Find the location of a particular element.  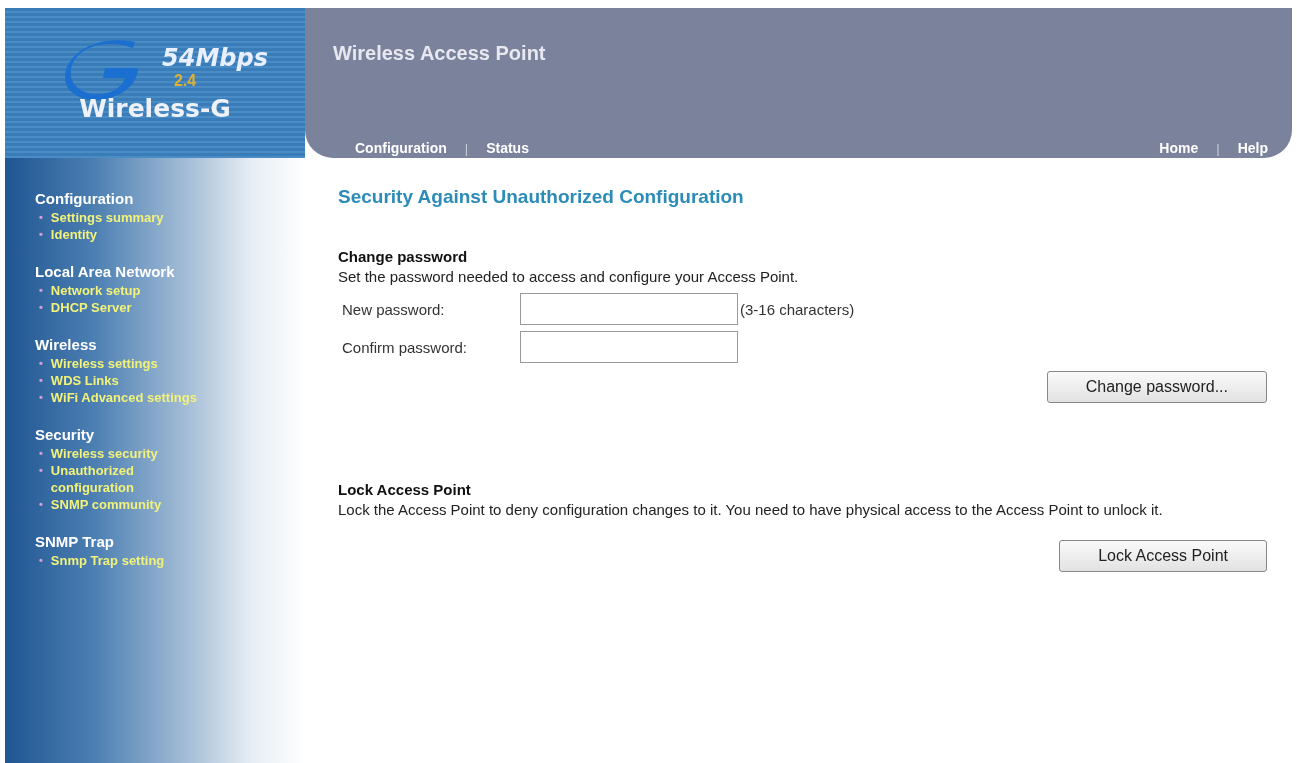

field-label: New password: is located at coordinates (394, 309).